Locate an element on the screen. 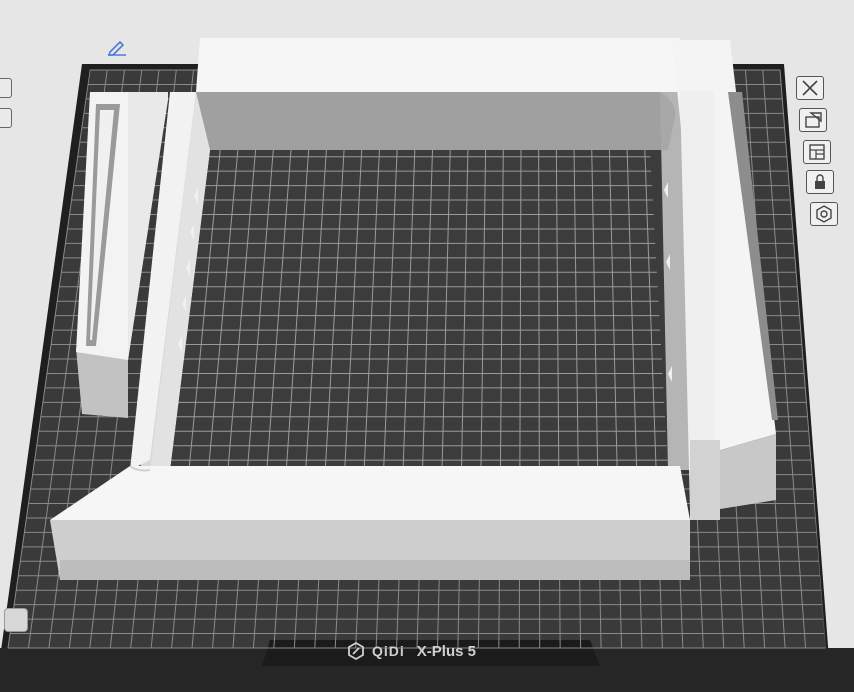  brand-logo-text: QiDi is located at coordinates (388, 651).